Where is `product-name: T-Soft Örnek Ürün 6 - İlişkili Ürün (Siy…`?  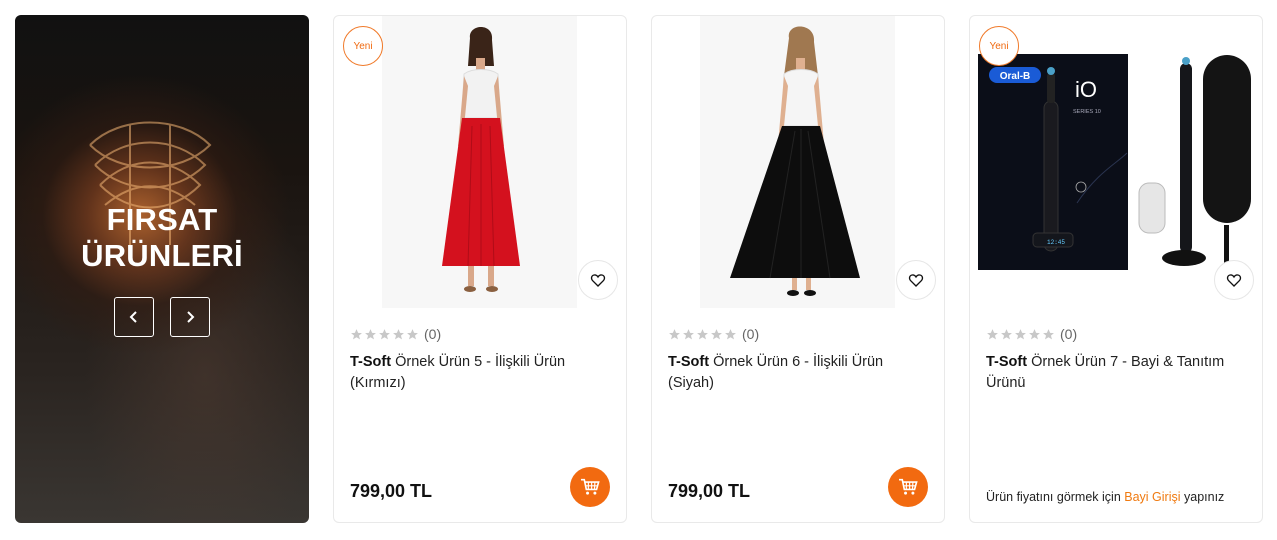
product-name: T-Soft Örnek Ürün 6 - İlişkili Ürün (Siy… is located at coordinates (798, 373).